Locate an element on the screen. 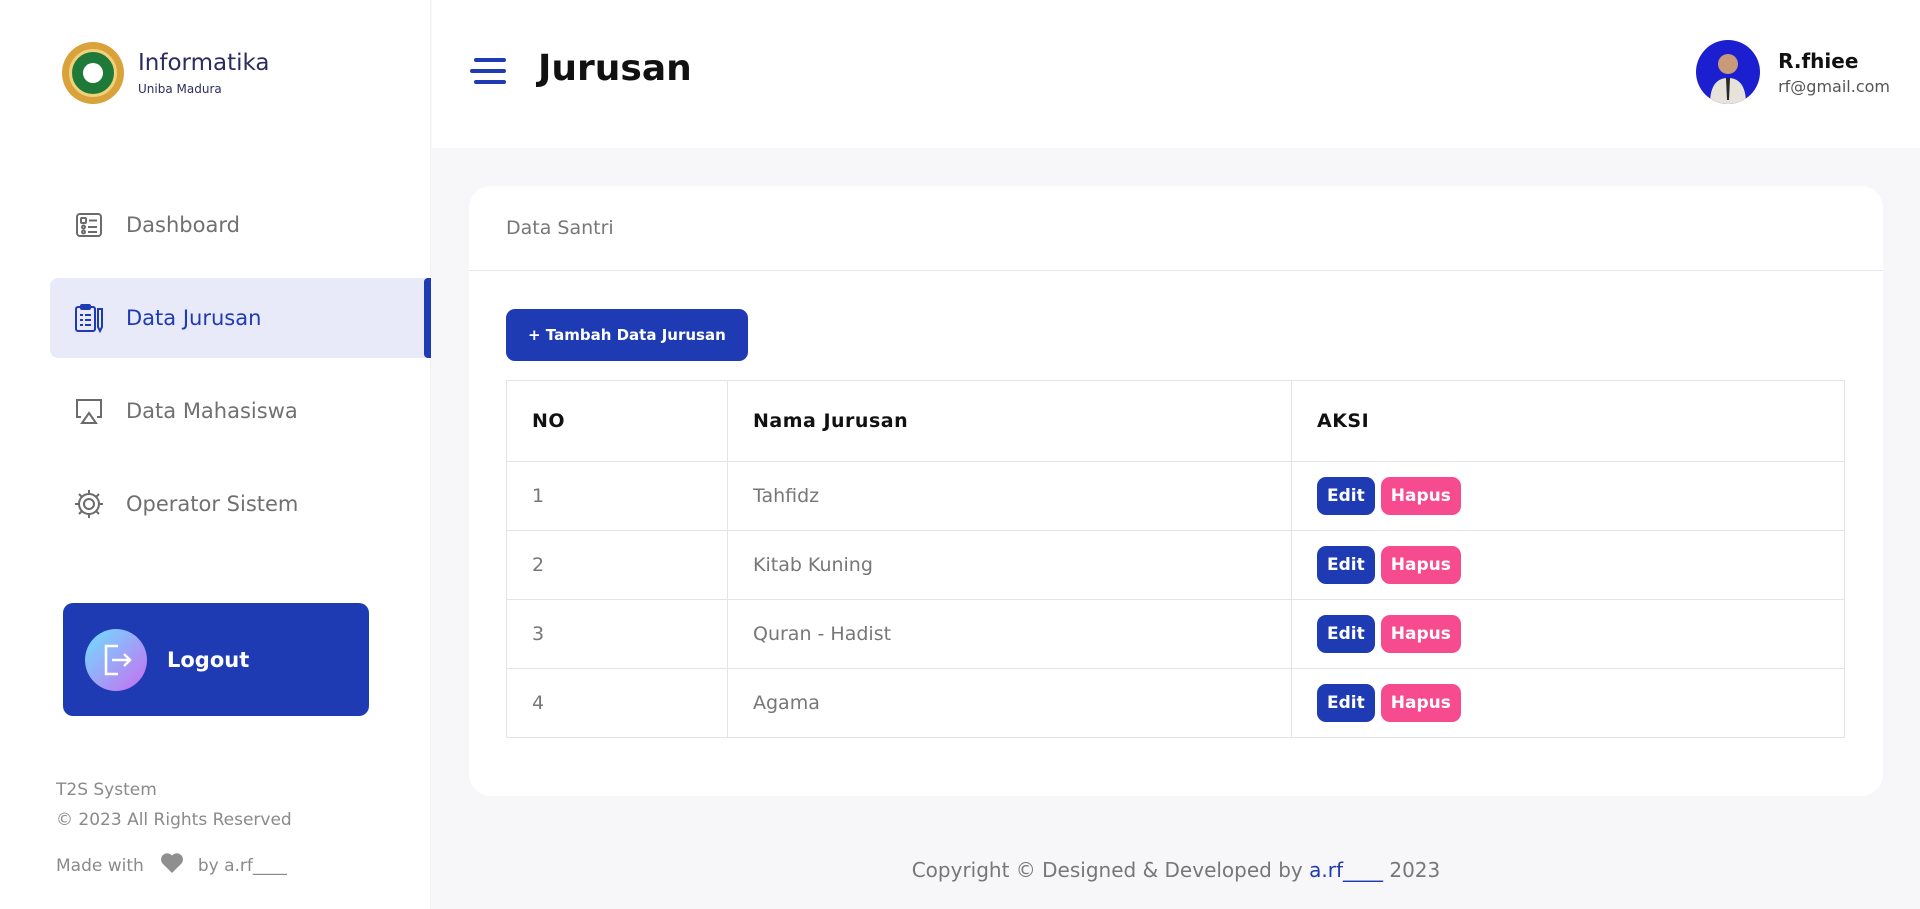 The height and width of the screenshot is (909, 1920). card-header: Data Santri is located at coordinates (1176, 228).